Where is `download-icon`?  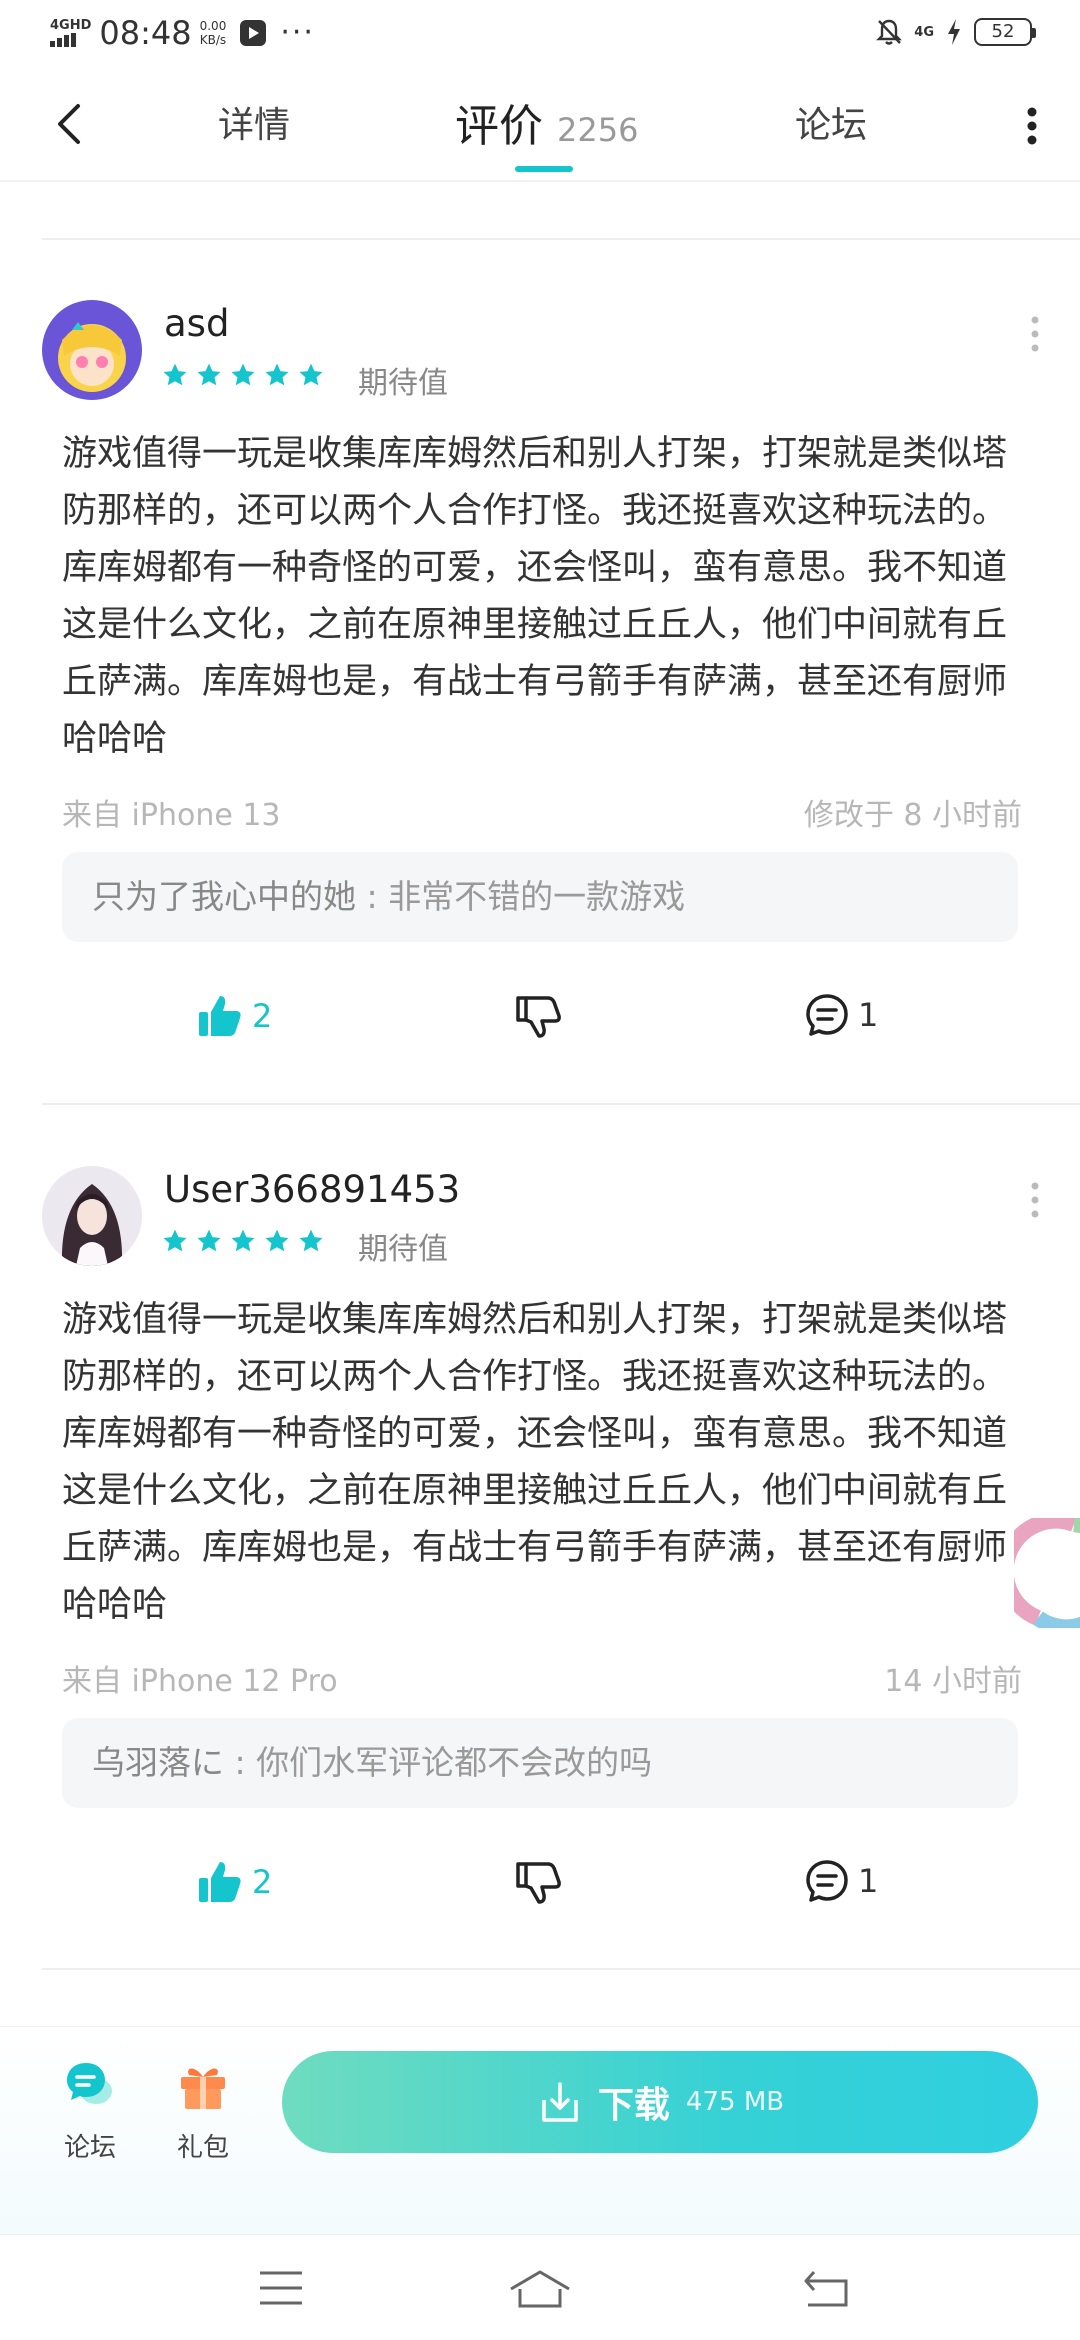
download-icon is located at coordinates (560, 2102).